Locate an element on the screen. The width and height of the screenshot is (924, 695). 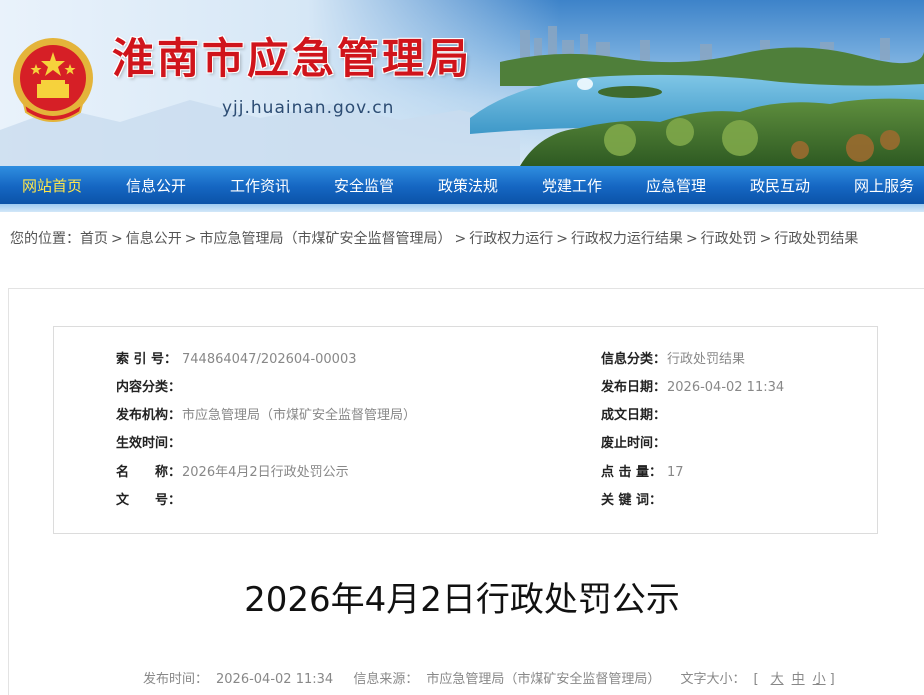
meta-clicks: 点 击 量： 17 is located at coordinates (642, 473).